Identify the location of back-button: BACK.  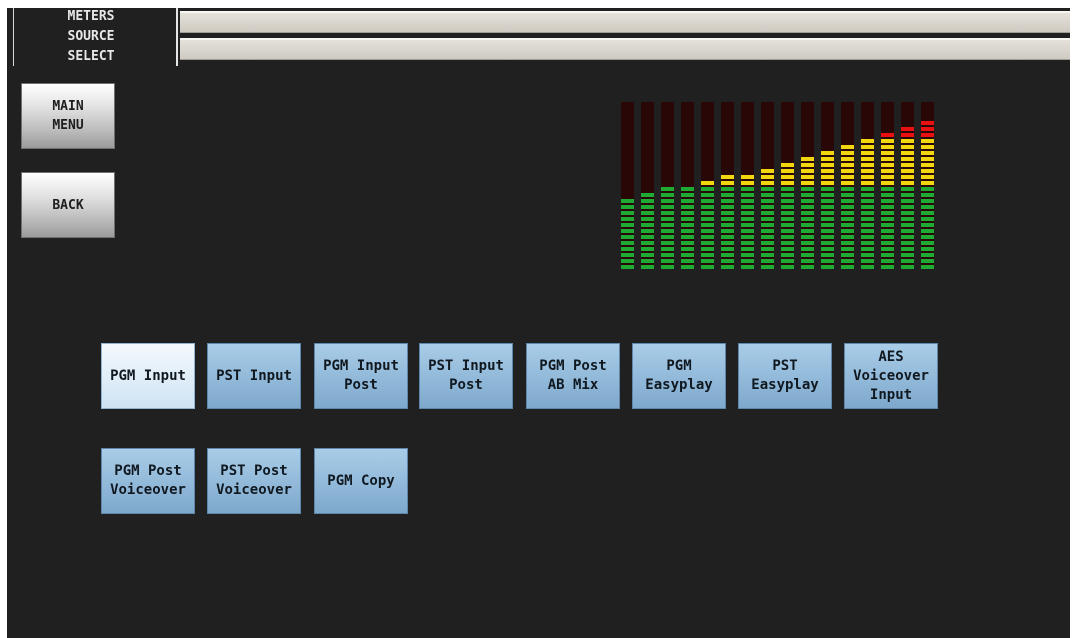
(68, 205).